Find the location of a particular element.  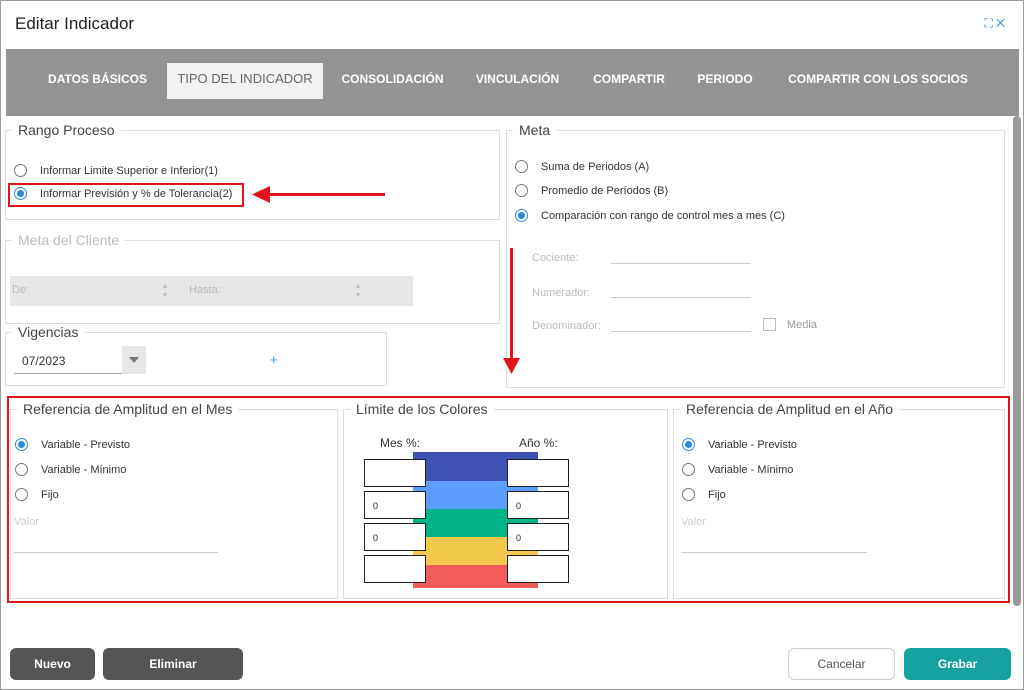

window-controls: ⛶✕ is located at coordinates (996, 23).